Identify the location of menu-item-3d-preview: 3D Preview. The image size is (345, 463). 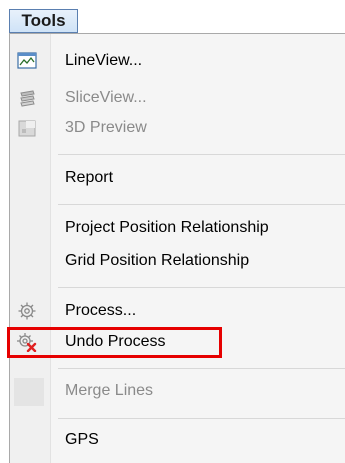
(177, 128).